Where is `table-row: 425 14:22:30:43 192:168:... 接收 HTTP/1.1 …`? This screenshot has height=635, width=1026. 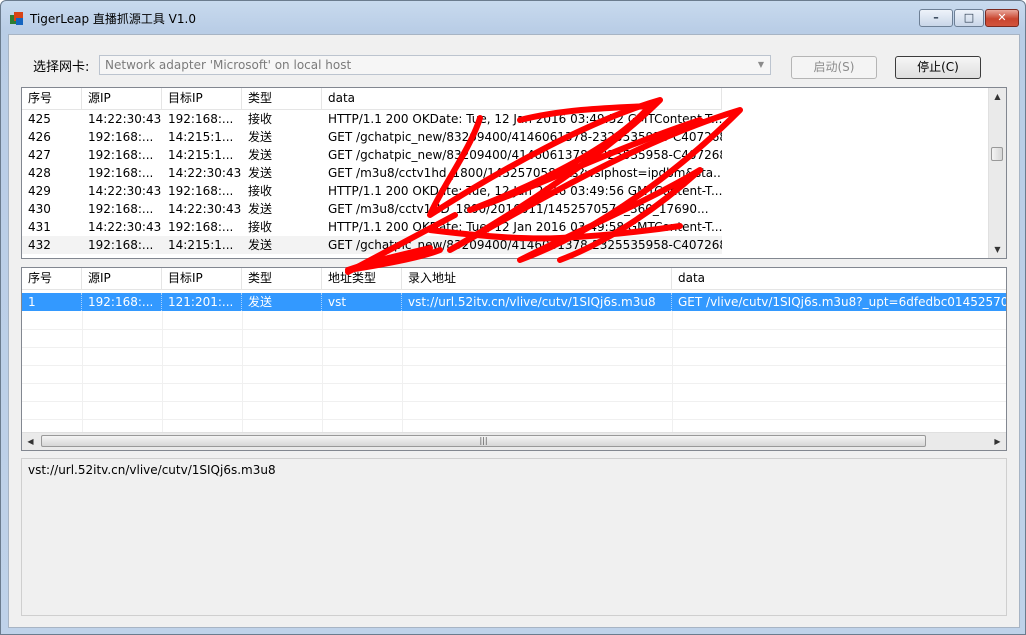 table-row: 425 14:22:30:43 192:168:... 接收 HTTP/1.1 … is located at coordinates (372, 119).